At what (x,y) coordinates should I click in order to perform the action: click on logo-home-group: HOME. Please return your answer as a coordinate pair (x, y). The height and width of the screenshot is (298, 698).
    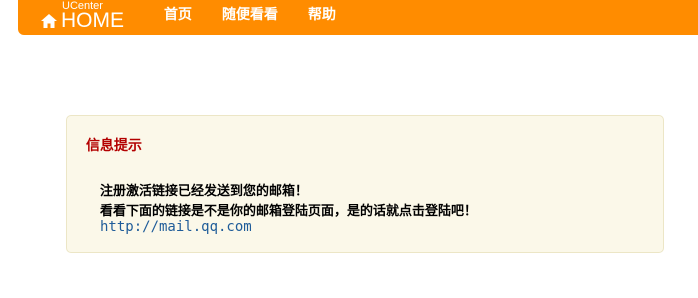
    Looking at the image, I should click on (82, 21).